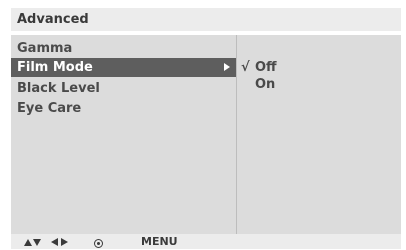  I want to click on menu-item-label: Black Level, so click(58, 88).